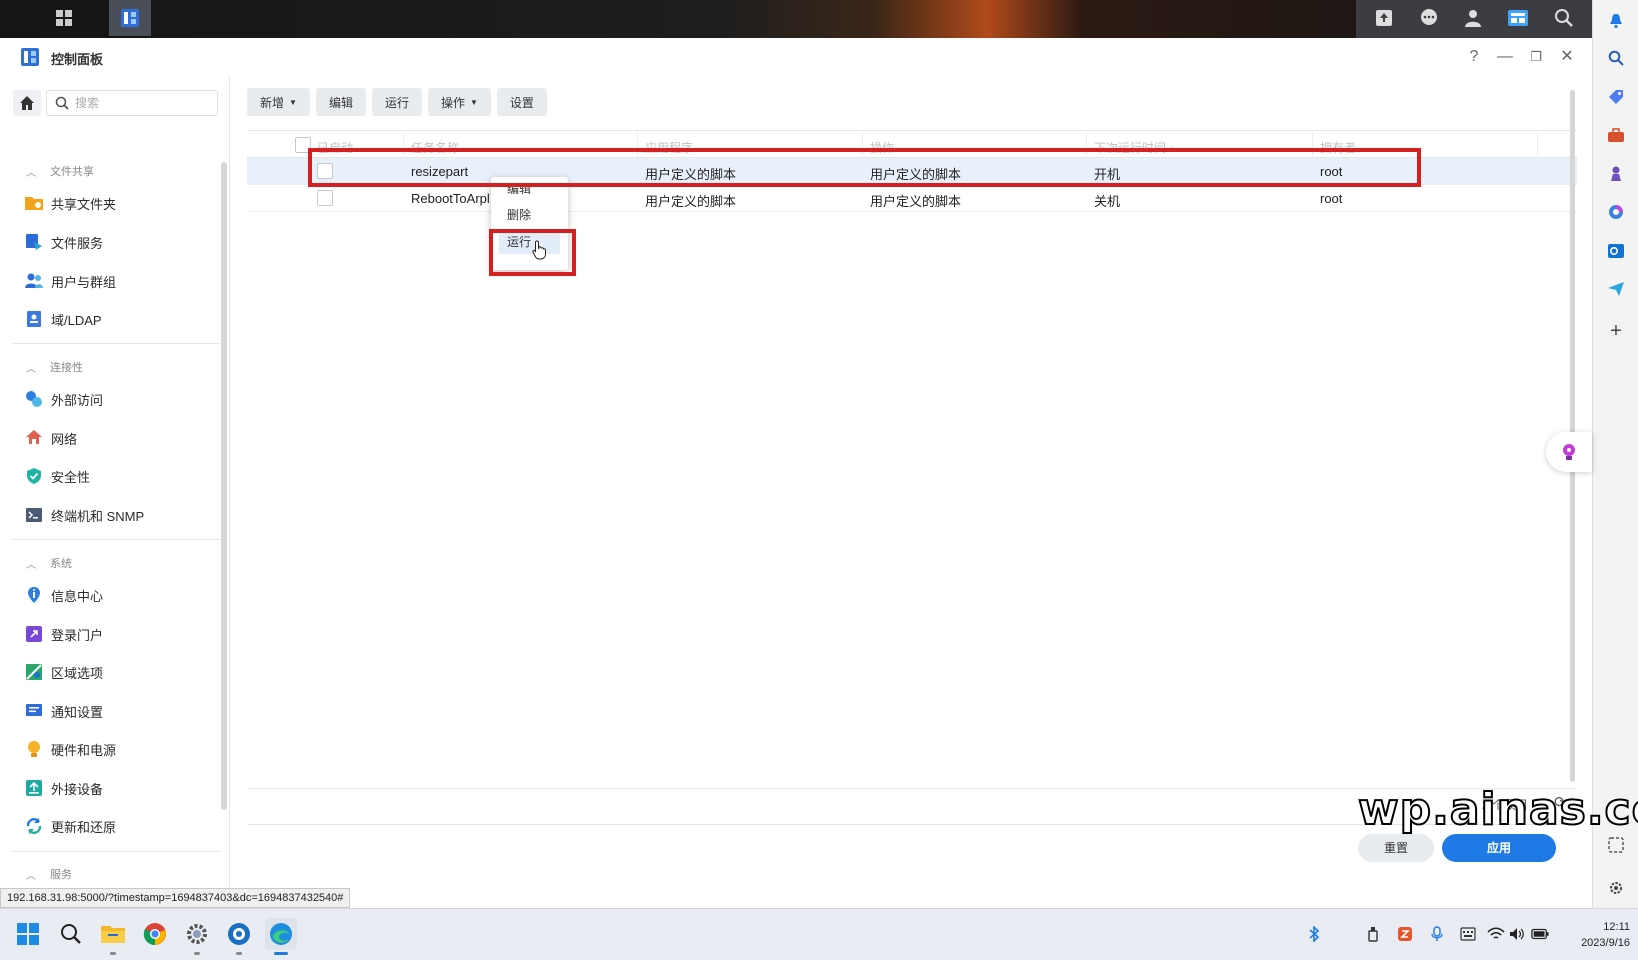 The image size is (1638, 960). I want to click on control-panel-icon, so click(130, 18).